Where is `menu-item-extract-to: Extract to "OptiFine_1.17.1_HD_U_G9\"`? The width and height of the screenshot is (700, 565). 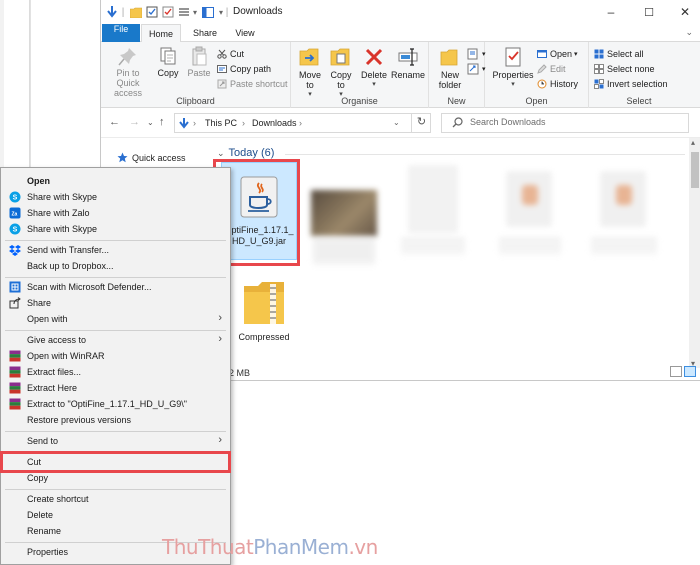
menu-item-extract-to: Extract to "OptiFine_1.17.1_HD_U_G9\" is located at coordinates (115, 404).